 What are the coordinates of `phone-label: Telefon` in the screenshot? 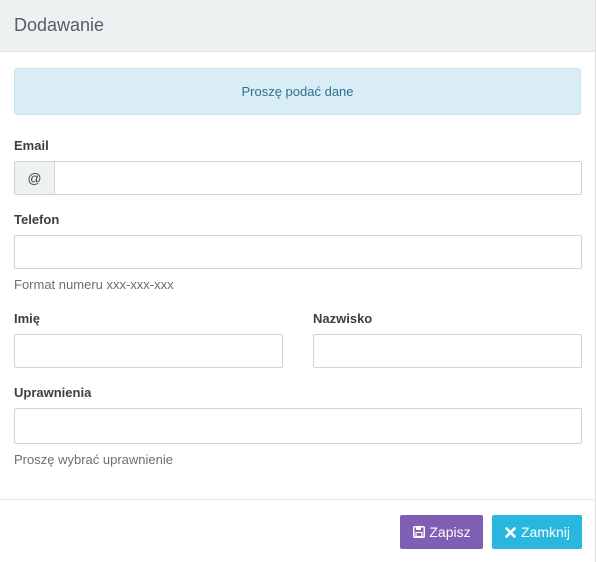 It's located at (37, 219).